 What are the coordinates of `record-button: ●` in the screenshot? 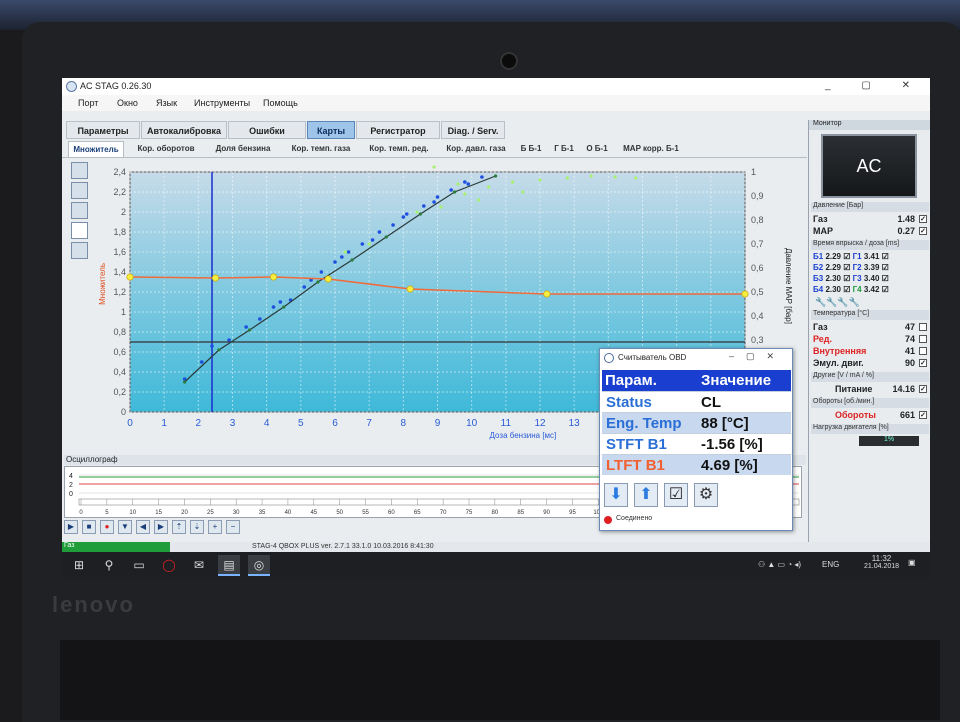 It's located at (107, 527).